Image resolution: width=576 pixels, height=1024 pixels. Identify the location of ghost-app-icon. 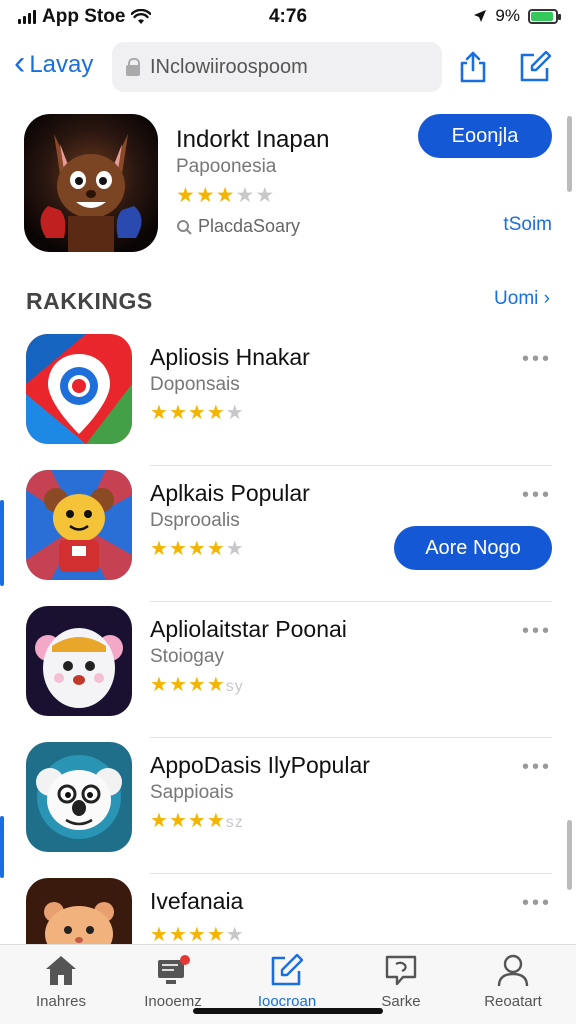
(79, 661).